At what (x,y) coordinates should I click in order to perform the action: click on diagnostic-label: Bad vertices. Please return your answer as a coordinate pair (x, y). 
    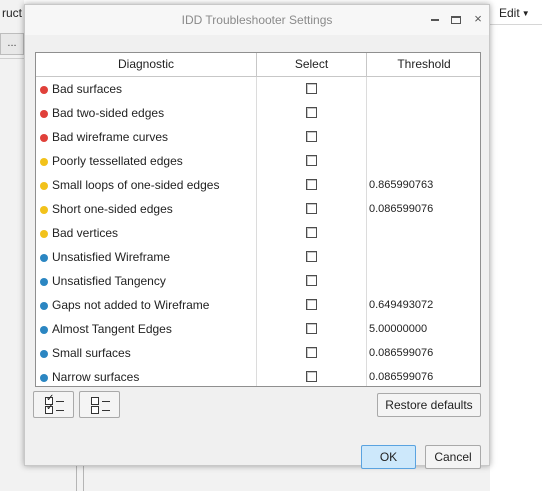
    Looking at the image, I should click on (85, 233).